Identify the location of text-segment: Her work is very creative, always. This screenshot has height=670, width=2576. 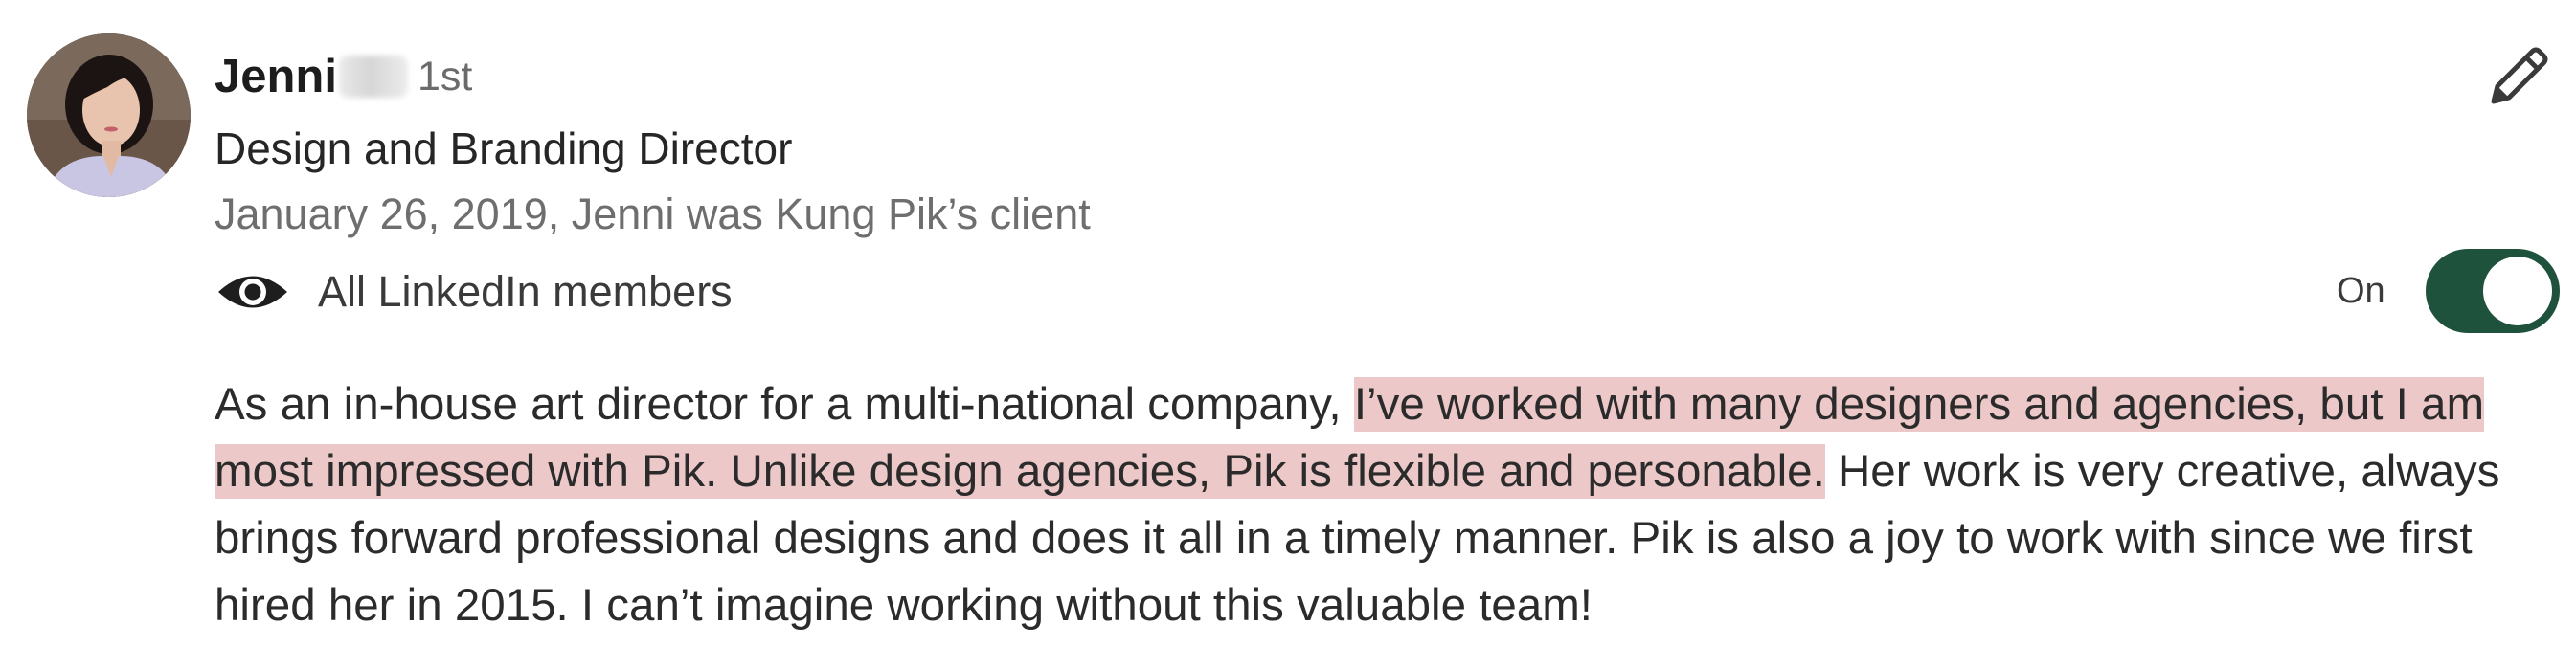
(2162, 471).